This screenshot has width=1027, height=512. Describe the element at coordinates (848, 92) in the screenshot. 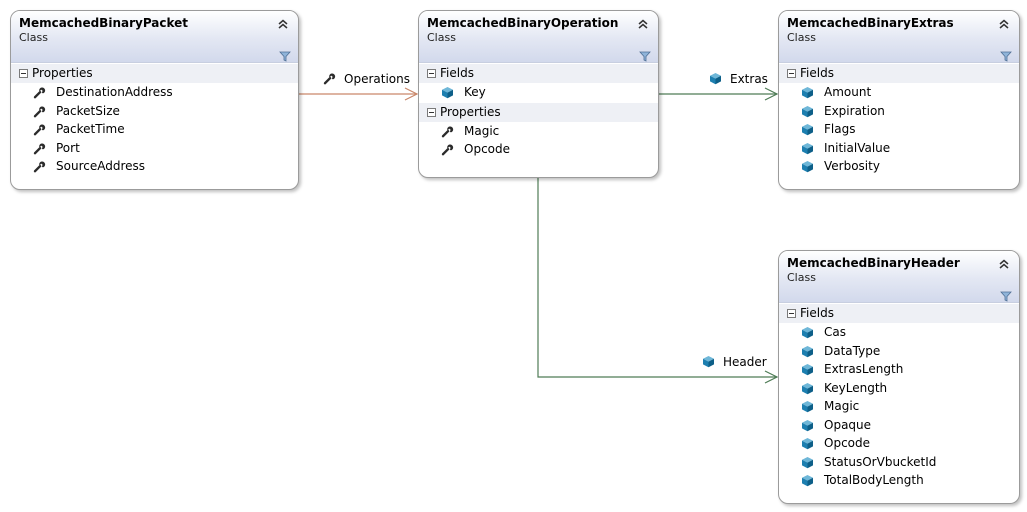

I see `member-label: Amount` at that location.